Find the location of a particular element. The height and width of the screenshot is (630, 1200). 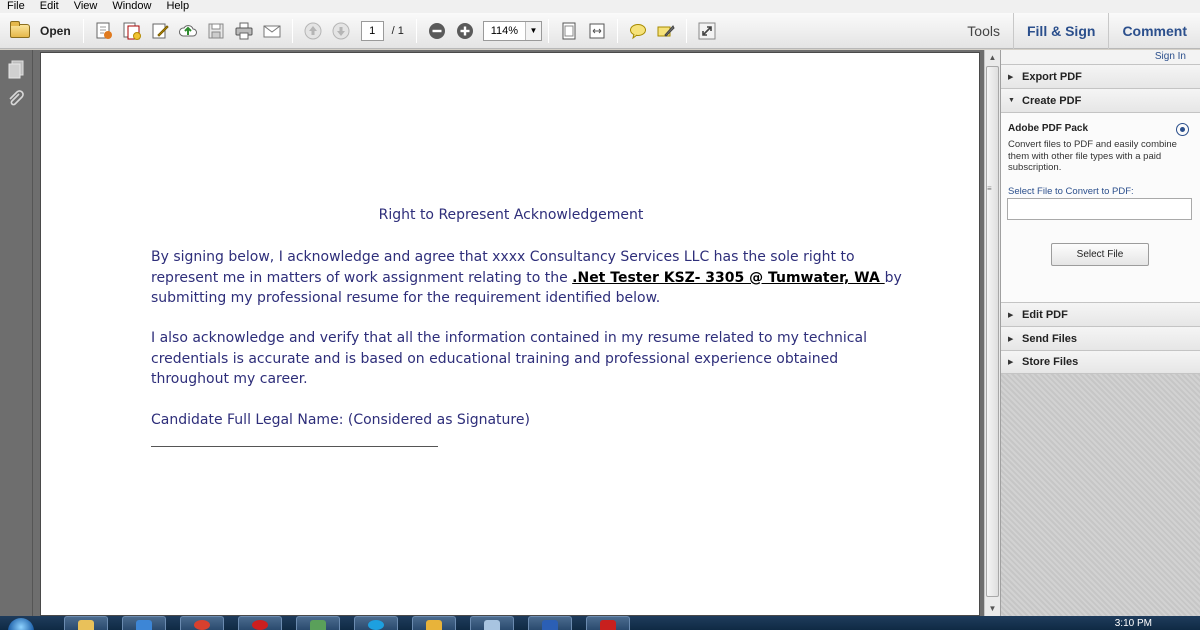

triangle-down-icon: ▼ is located at coordinates (1011, 100).